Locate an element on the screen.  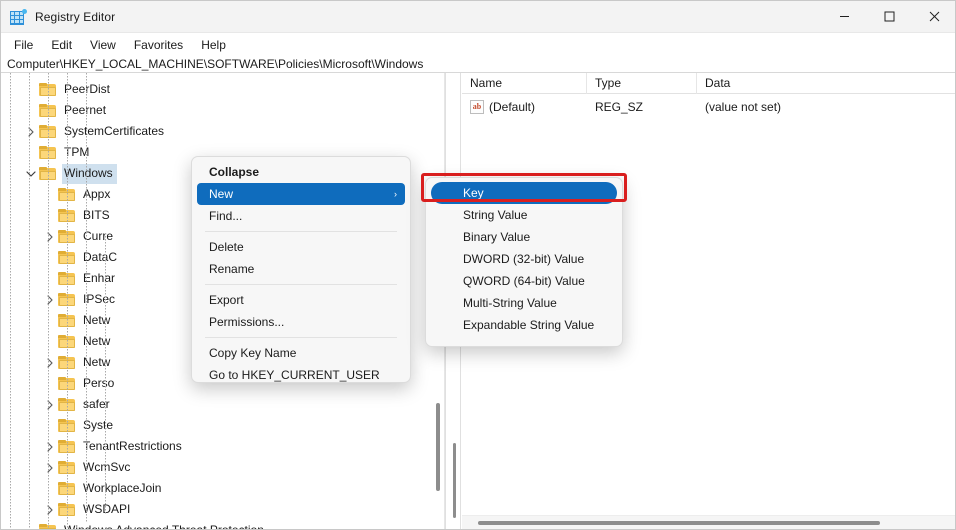
tree-item-label: PeerDist is located at coordinates (87, 88).